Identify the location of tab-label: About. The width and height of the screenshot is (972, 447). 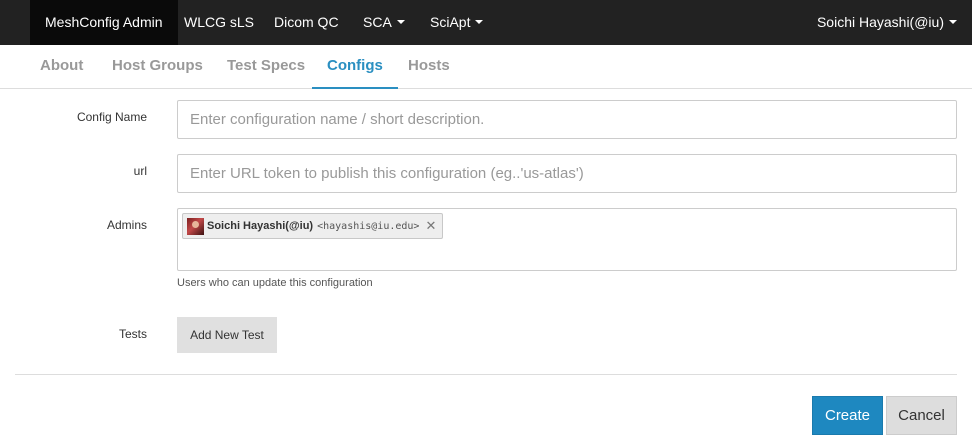
(62, 65).